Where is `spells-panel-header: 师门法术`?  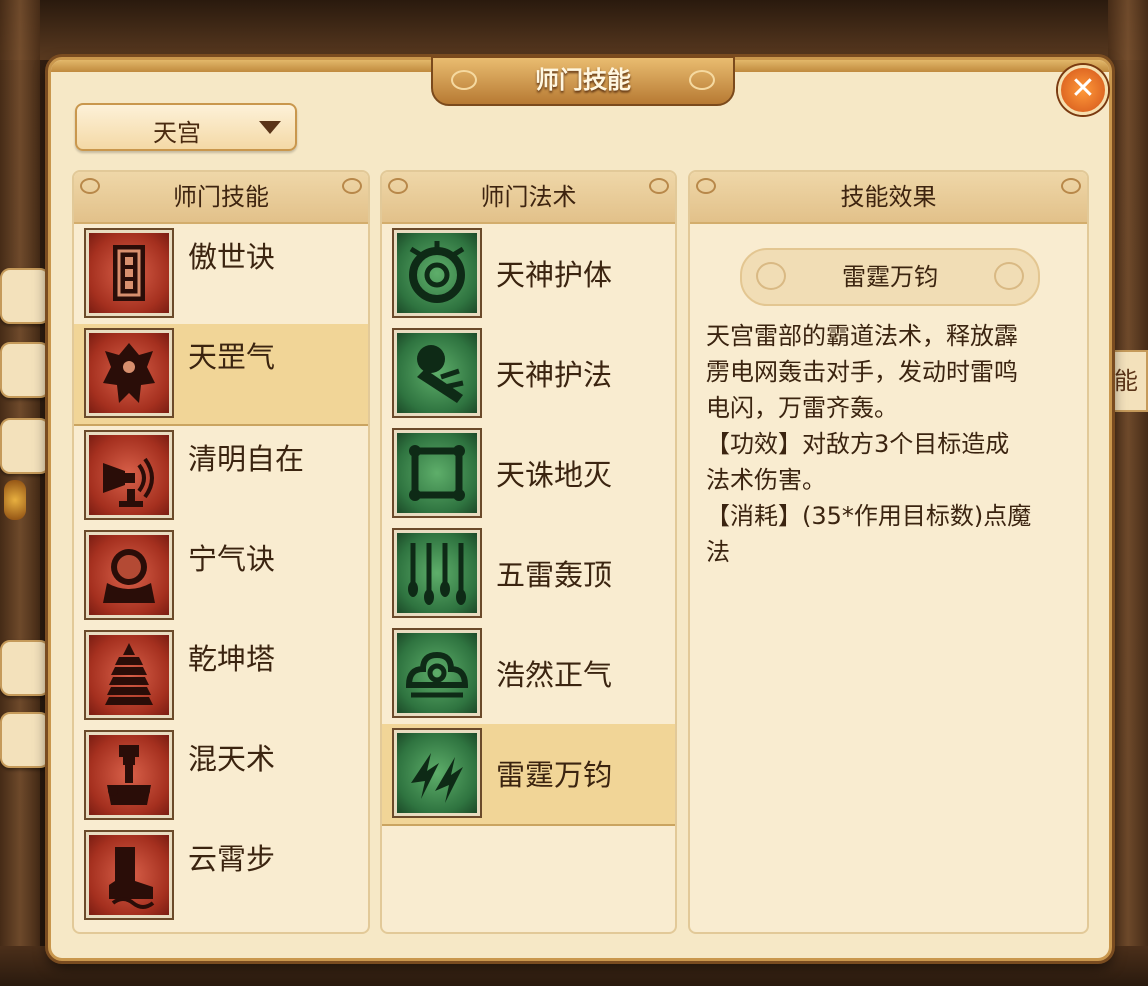
spells-panel-header: 师门法术 is located at coordinates (528, 198).